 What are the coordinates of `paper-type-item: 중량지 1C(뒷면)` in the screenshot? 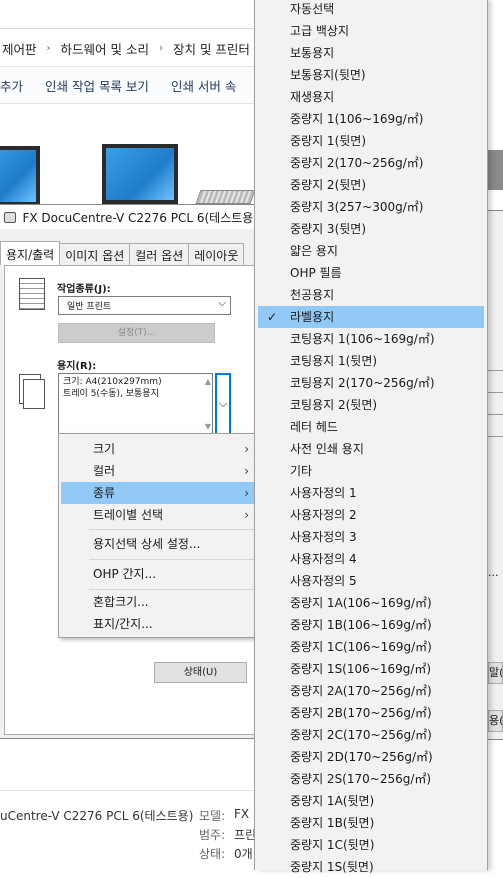 It's located at (371, 845).